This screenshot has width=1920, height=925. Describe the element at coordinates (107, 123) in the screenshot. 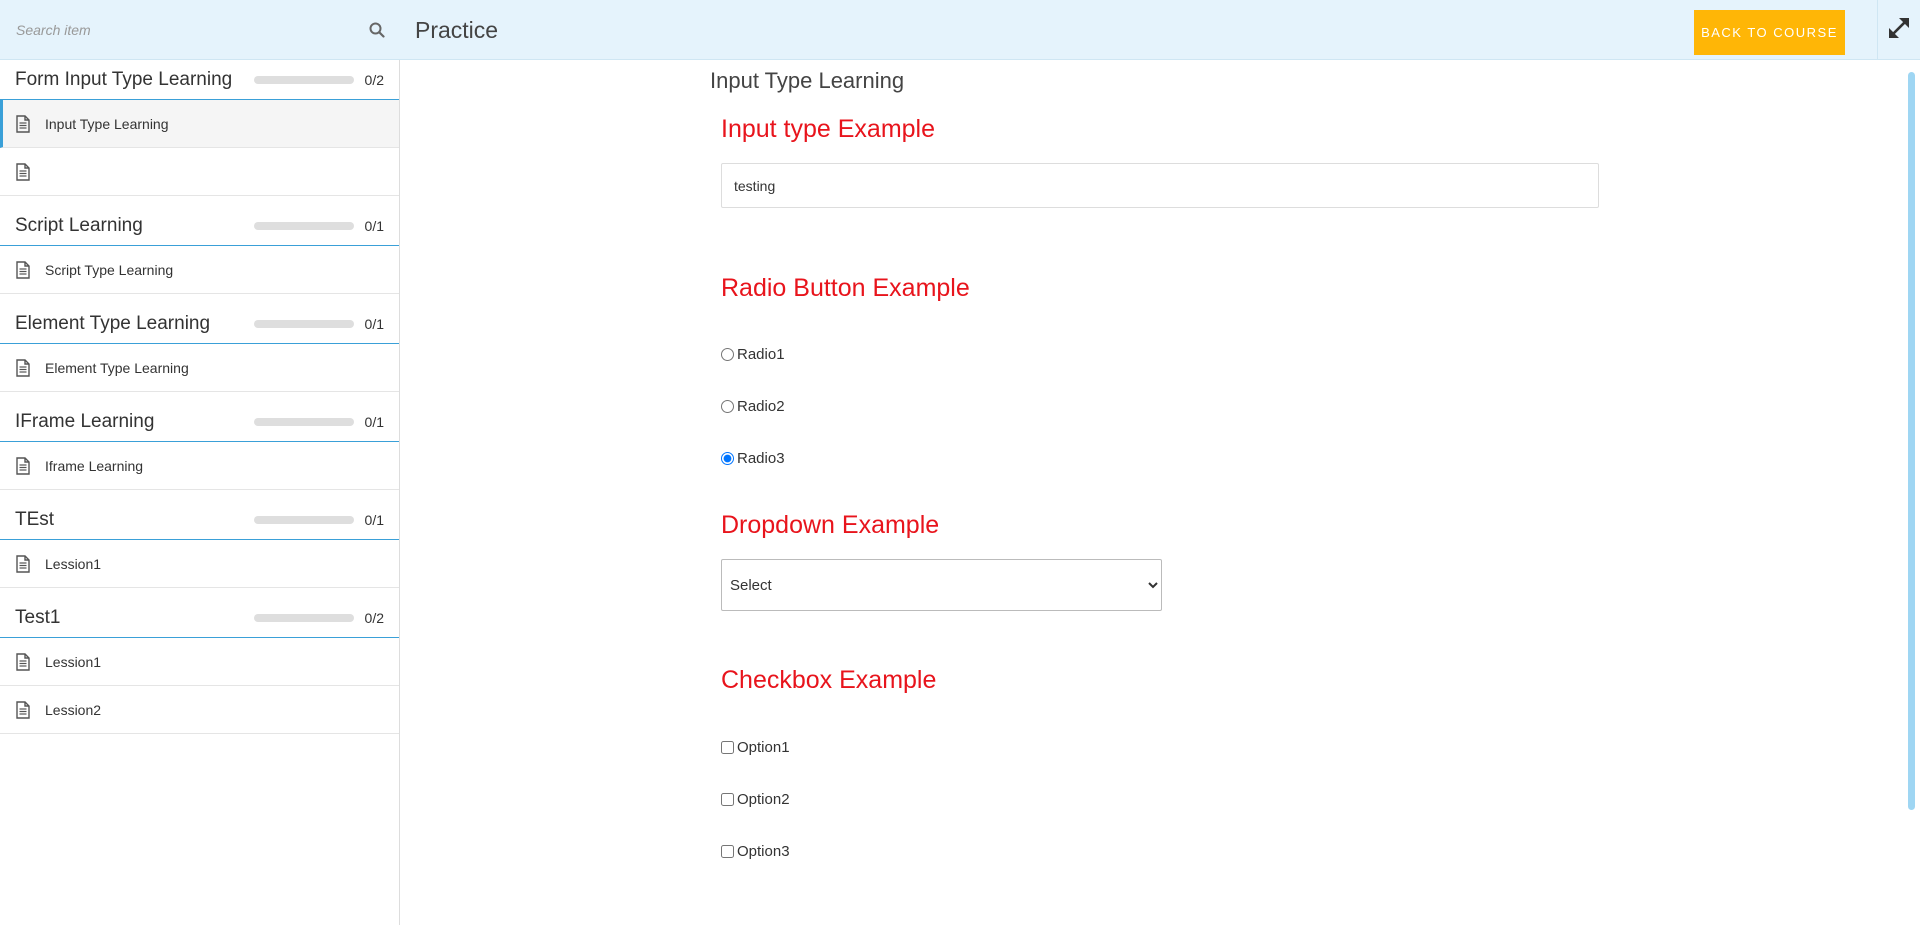

I see `lesson-label: Input Type Learning` at that location.